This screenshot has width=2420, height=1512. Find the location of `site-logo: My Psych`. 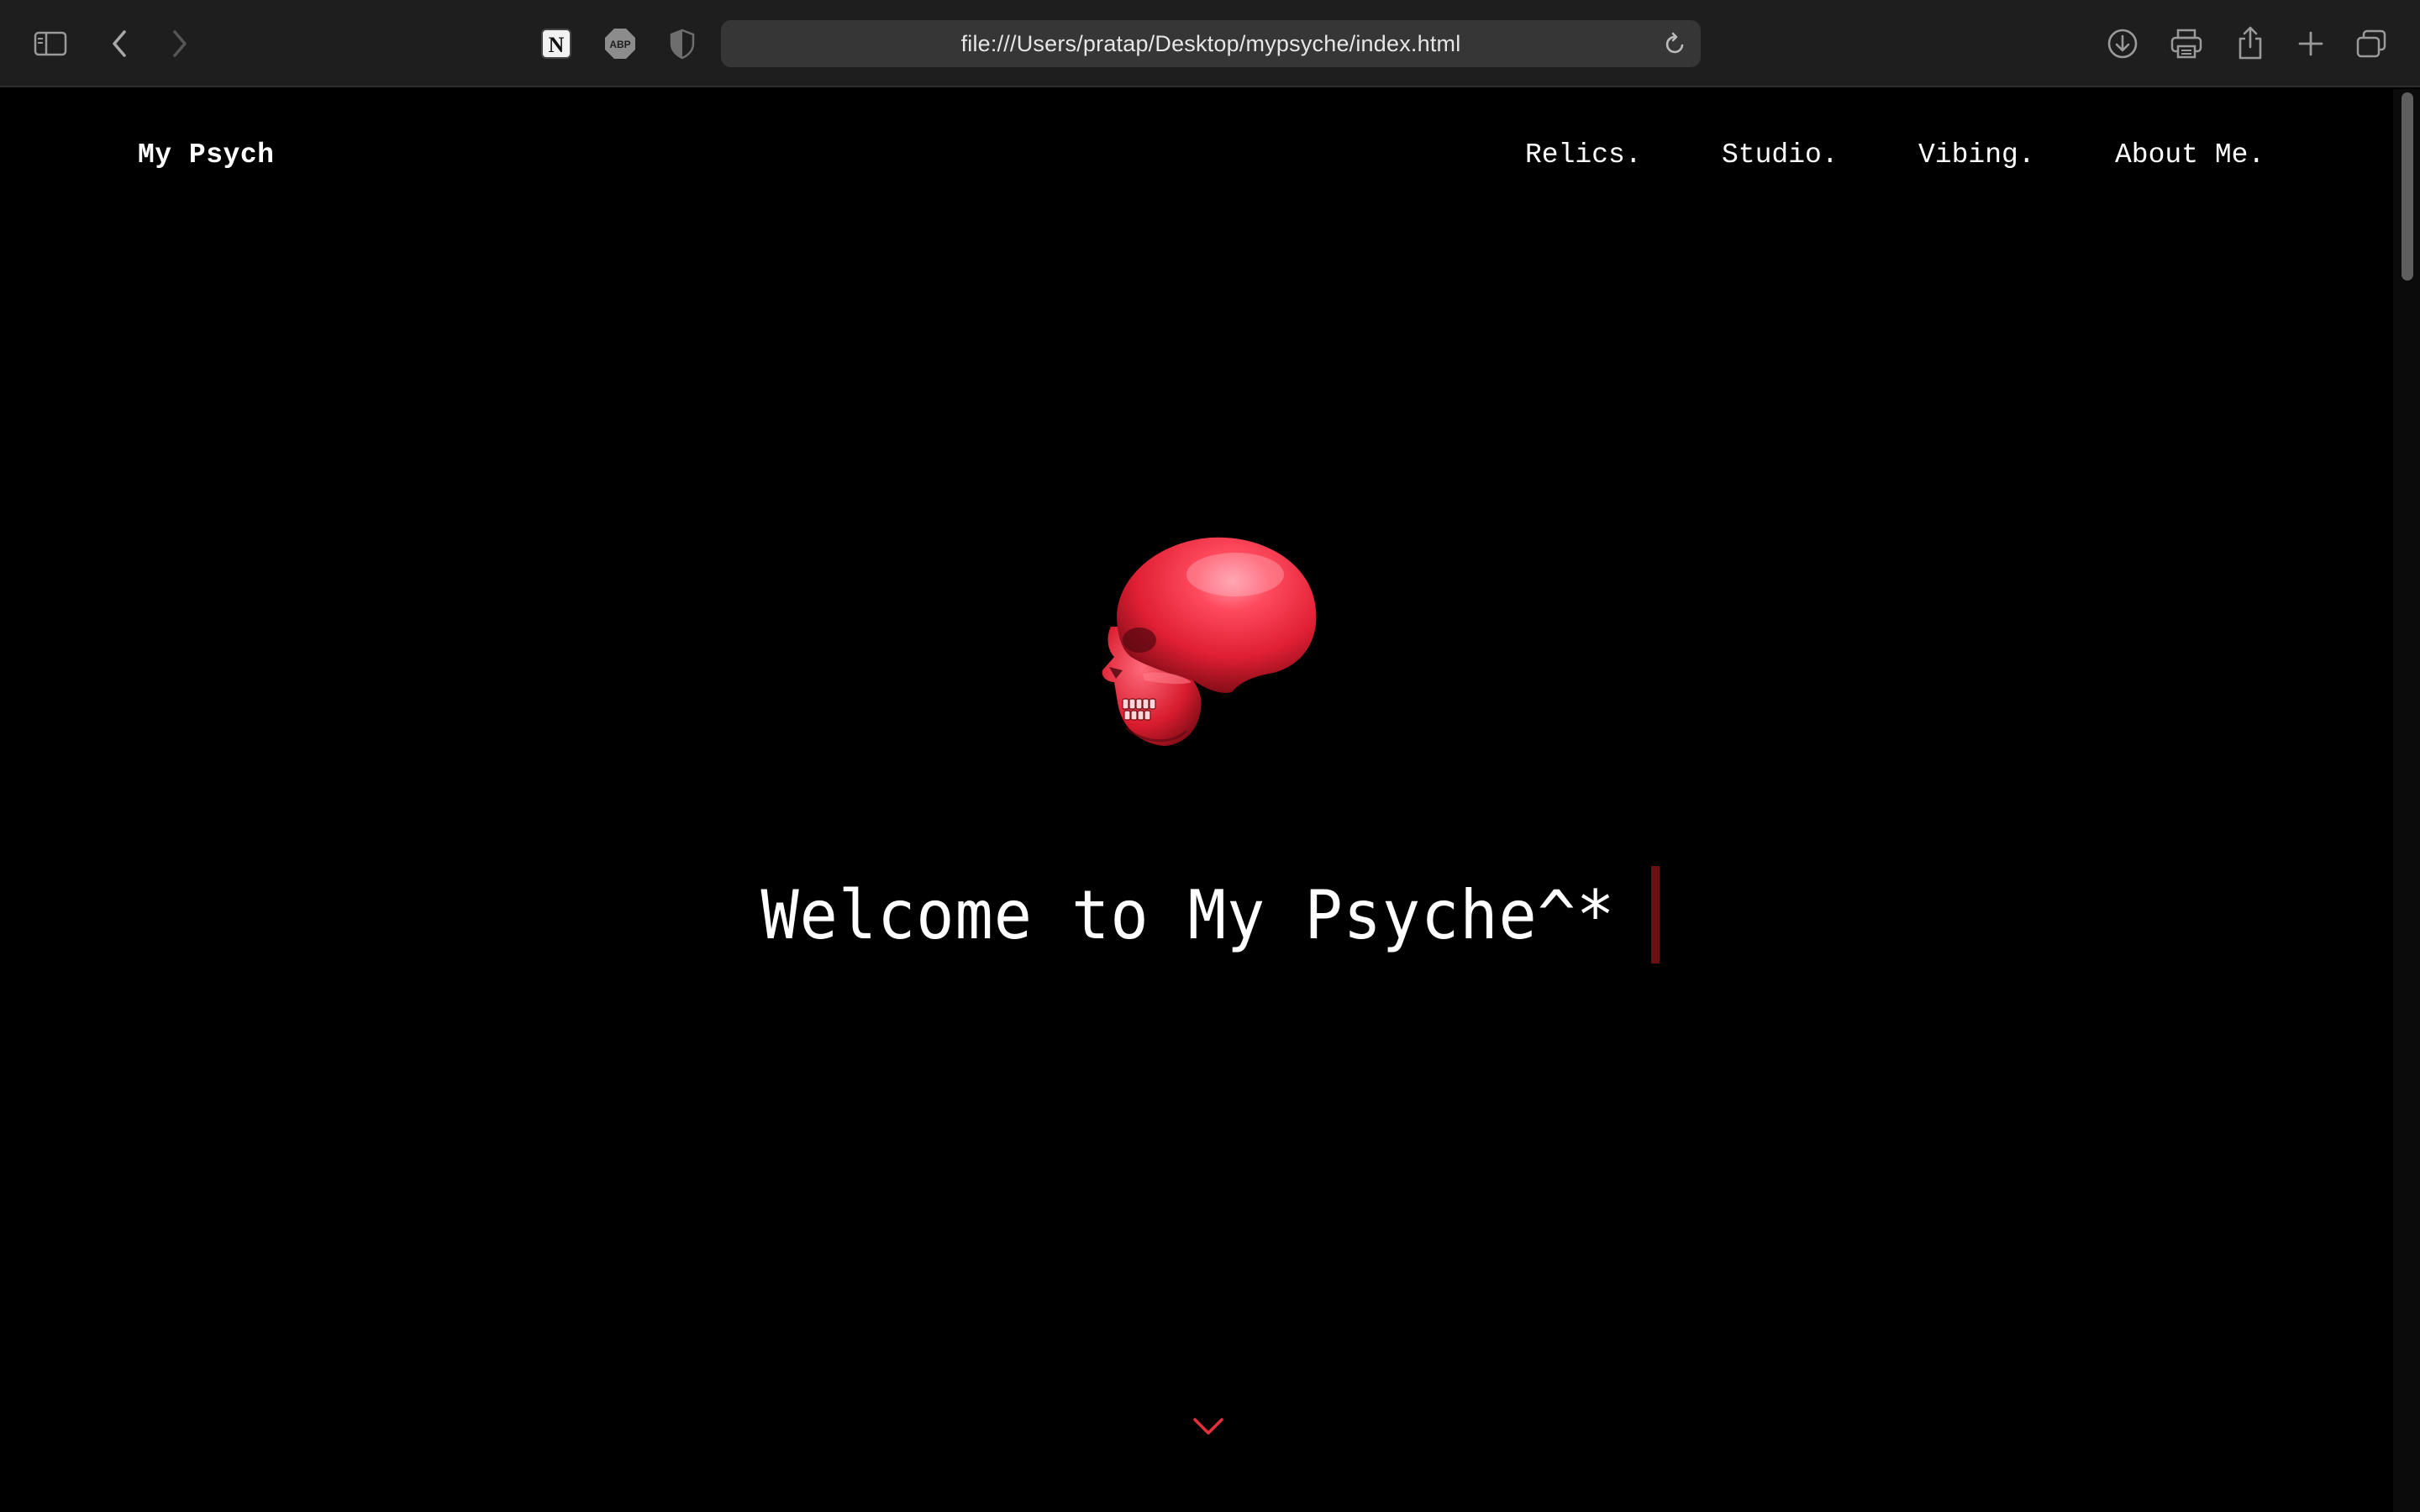

site-logo: My Psych is located at coordinates (206, 155).